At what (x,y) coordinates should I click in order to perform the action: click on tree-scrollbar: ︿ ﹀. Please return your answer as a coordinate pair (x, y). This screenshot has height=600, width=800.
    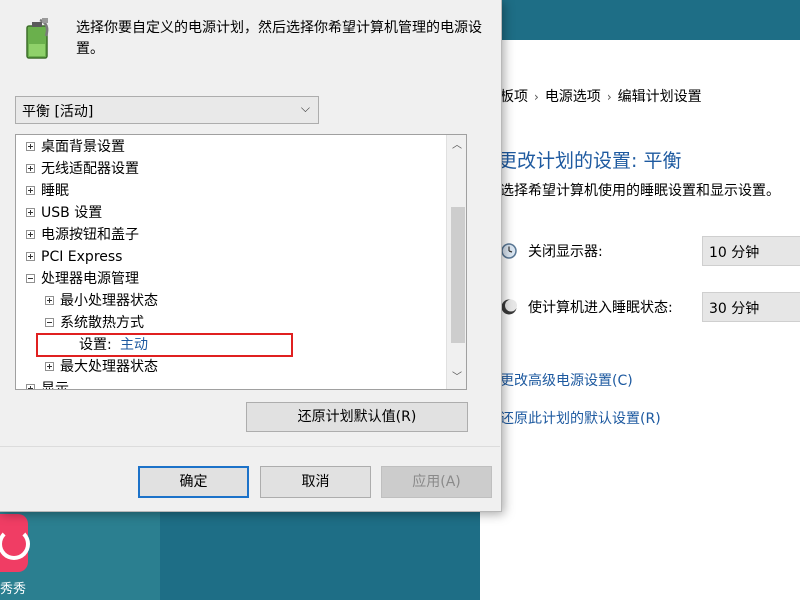
    Looking at the image, I should click on (456, 262).